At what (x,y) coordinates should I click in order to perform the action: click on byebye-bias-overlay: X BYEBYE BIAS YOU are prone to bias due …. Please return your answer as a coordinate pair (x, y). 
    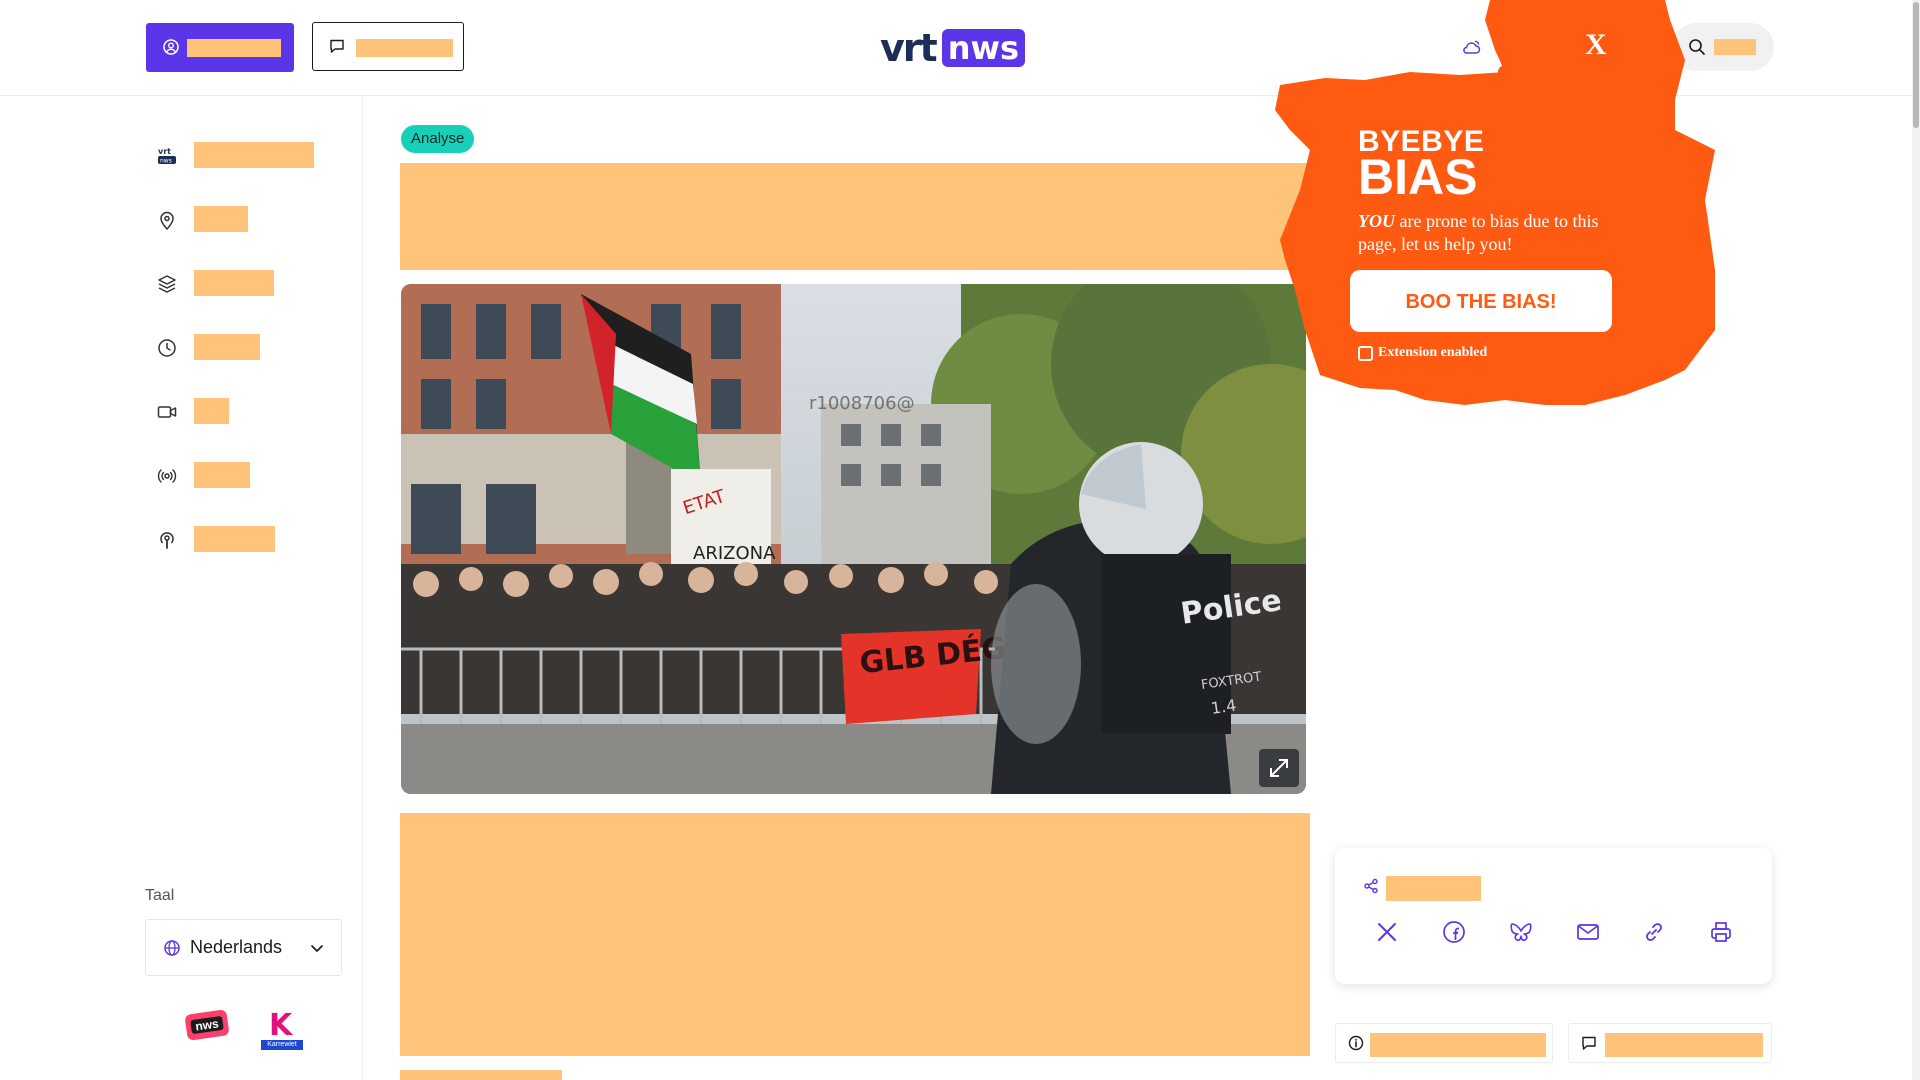
    Looking at the image, I should click on (1480, 210).